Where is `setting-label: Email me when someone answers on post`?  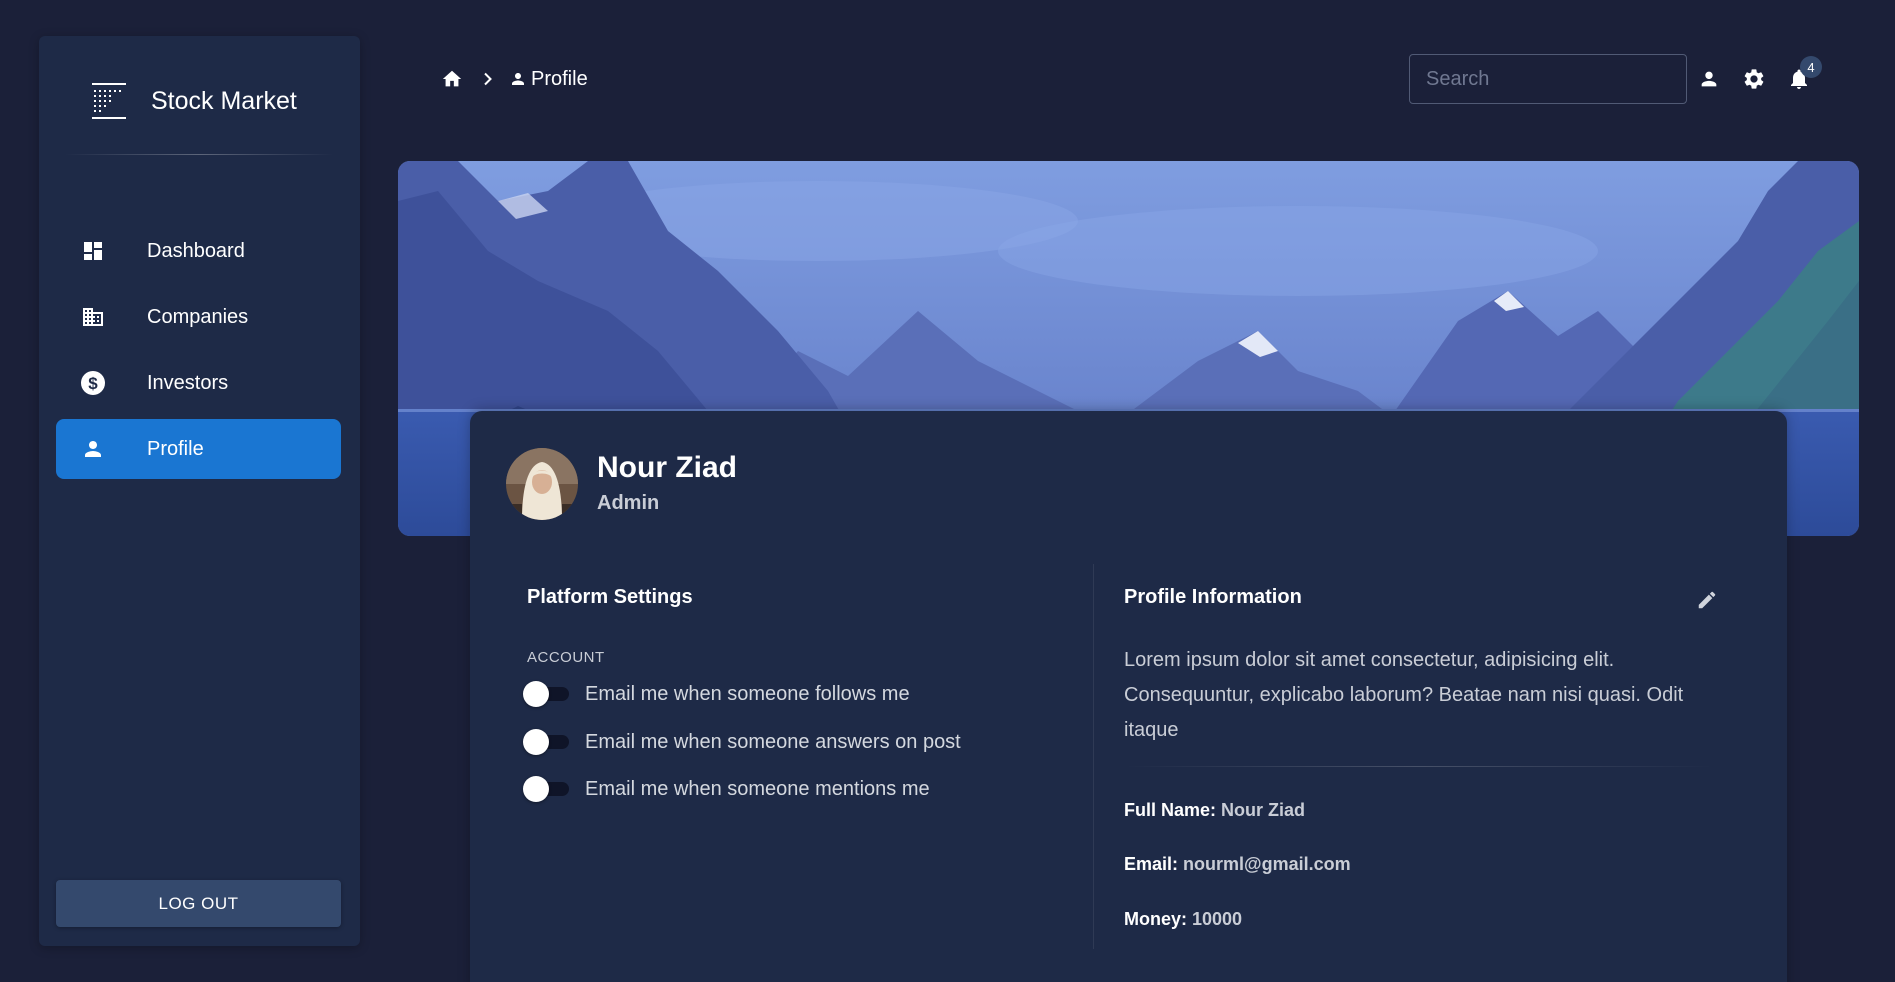 setting-label: Email me when someone answers on post is located at coordinates (773, 741).